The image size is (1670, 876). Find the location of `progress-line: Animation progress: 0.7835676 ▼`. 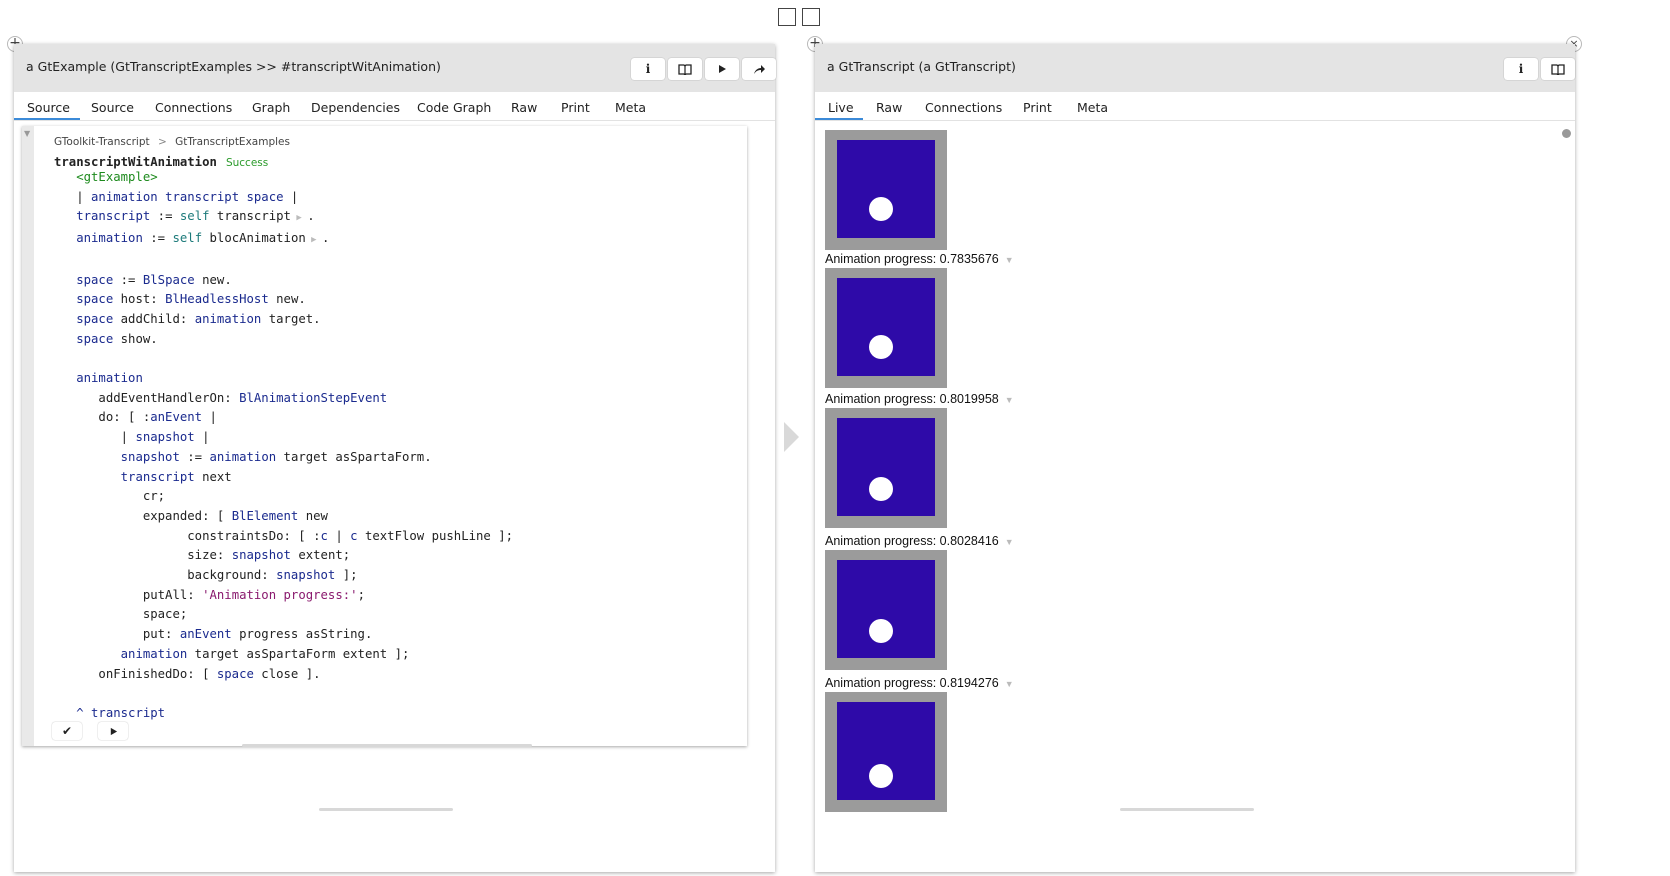

progress-line: Animation progress: 0.7835676 ▼ is located at coordinates (919, 259).